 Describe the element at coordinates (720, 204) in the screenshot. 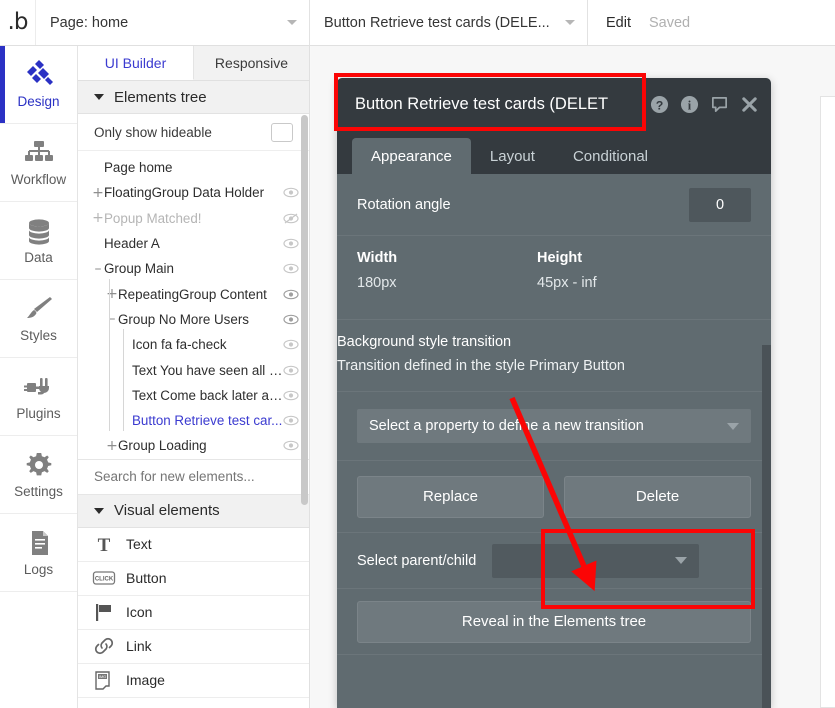

I see `rotation-angle-input` at that location.